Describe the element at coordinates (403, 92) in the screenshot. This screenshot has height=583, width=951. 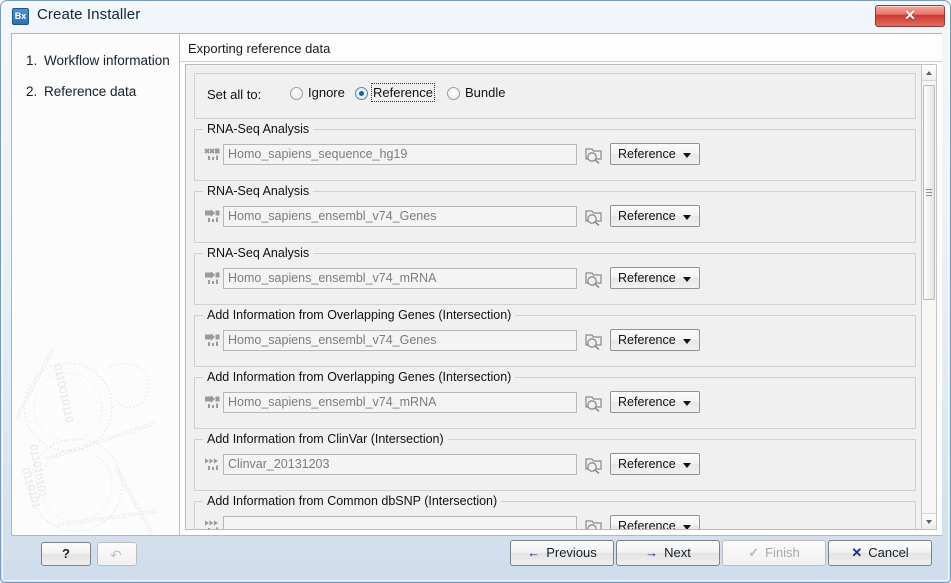
I see `radio-reference-label: Reference` at that location.